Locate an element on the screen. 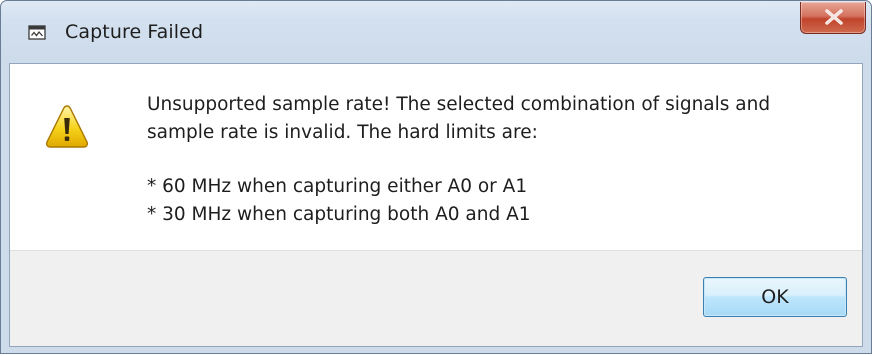  warning-triangle-icon is located at coordinates (67, 127).